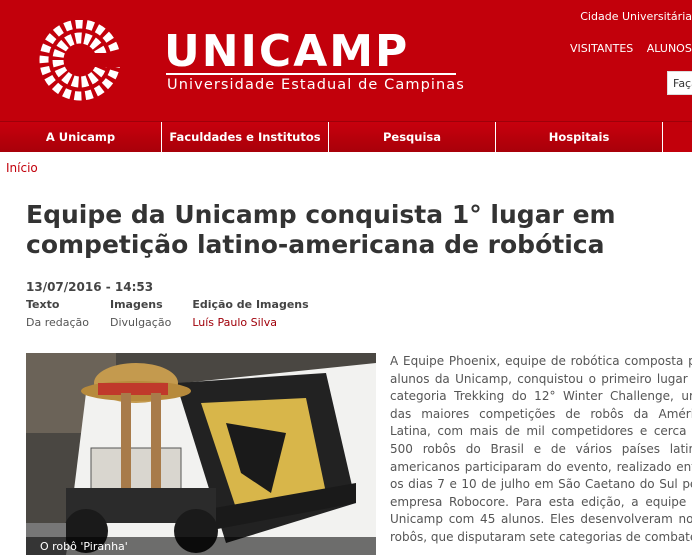 This screenshot has width=692, height=555. What do you see at coordinates (22, 168) in the screenshot?
I see `breadcrumb-home-link: Início` at bounding box center [22, 168].